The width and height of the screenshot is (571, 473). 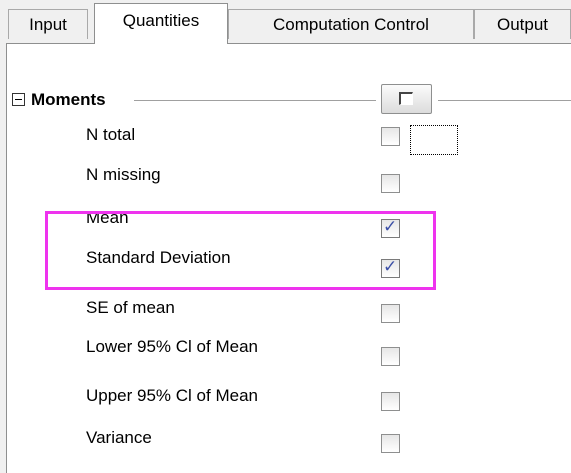 I want to click on tab-output: Output, so click(x=522, y=24).